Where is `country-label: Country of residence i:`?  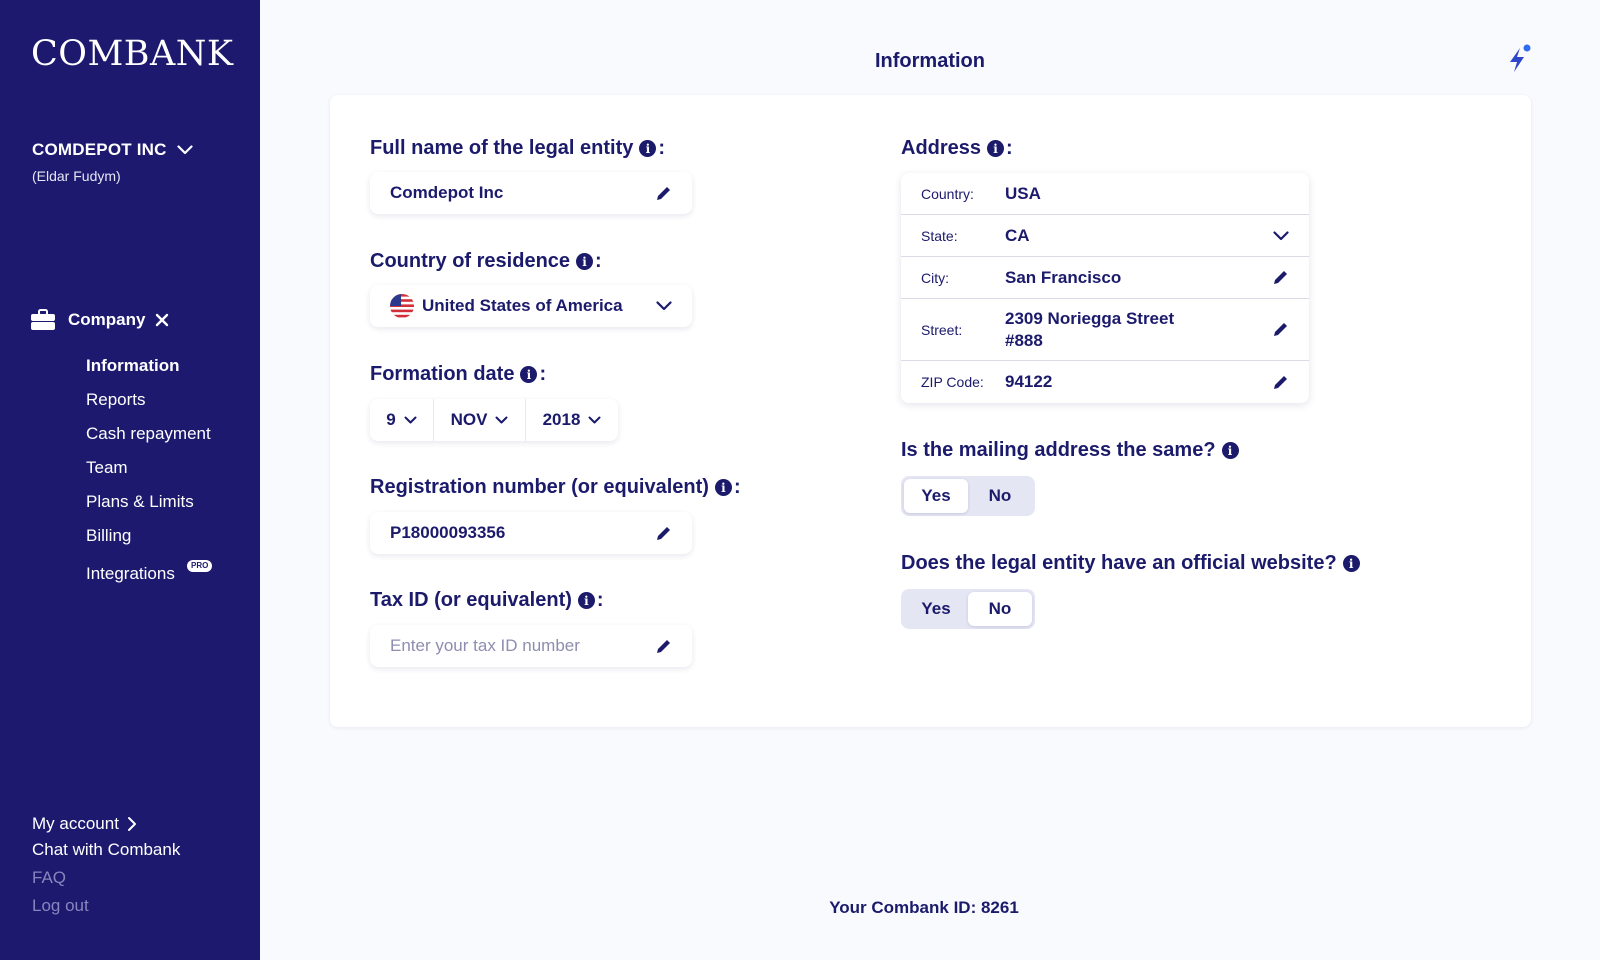
country-label: Country of residence i: is located at coordinates (486, 261).